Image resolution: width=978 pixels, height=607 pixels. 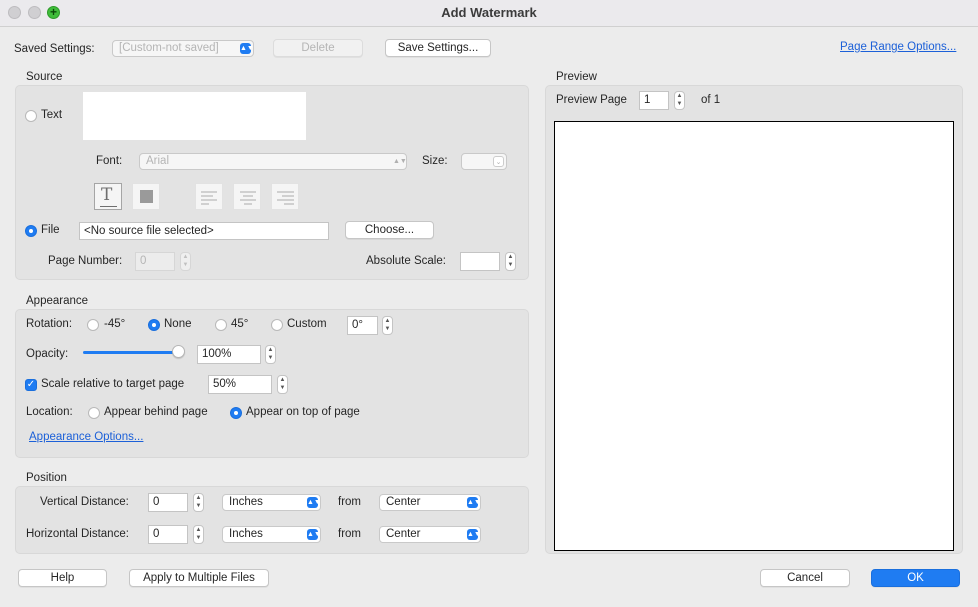 What do you see at coordinates (154, 325) in the screenshot?
I see `rotation-none-radio` at bounding box center [154, 325].